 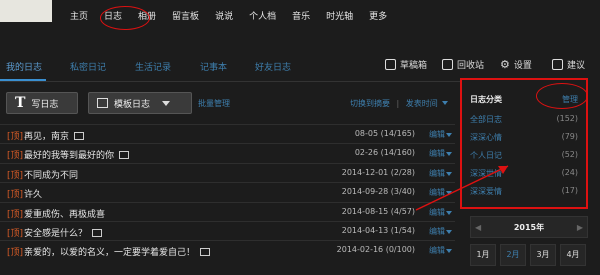 What do you see at coordinates (227, 211) in the screenshot?
I see `list-item: [顶] 爱重成伤、再极成喜 2014-08-15 (4/57) 编辑` at bounding box center [227, 211].